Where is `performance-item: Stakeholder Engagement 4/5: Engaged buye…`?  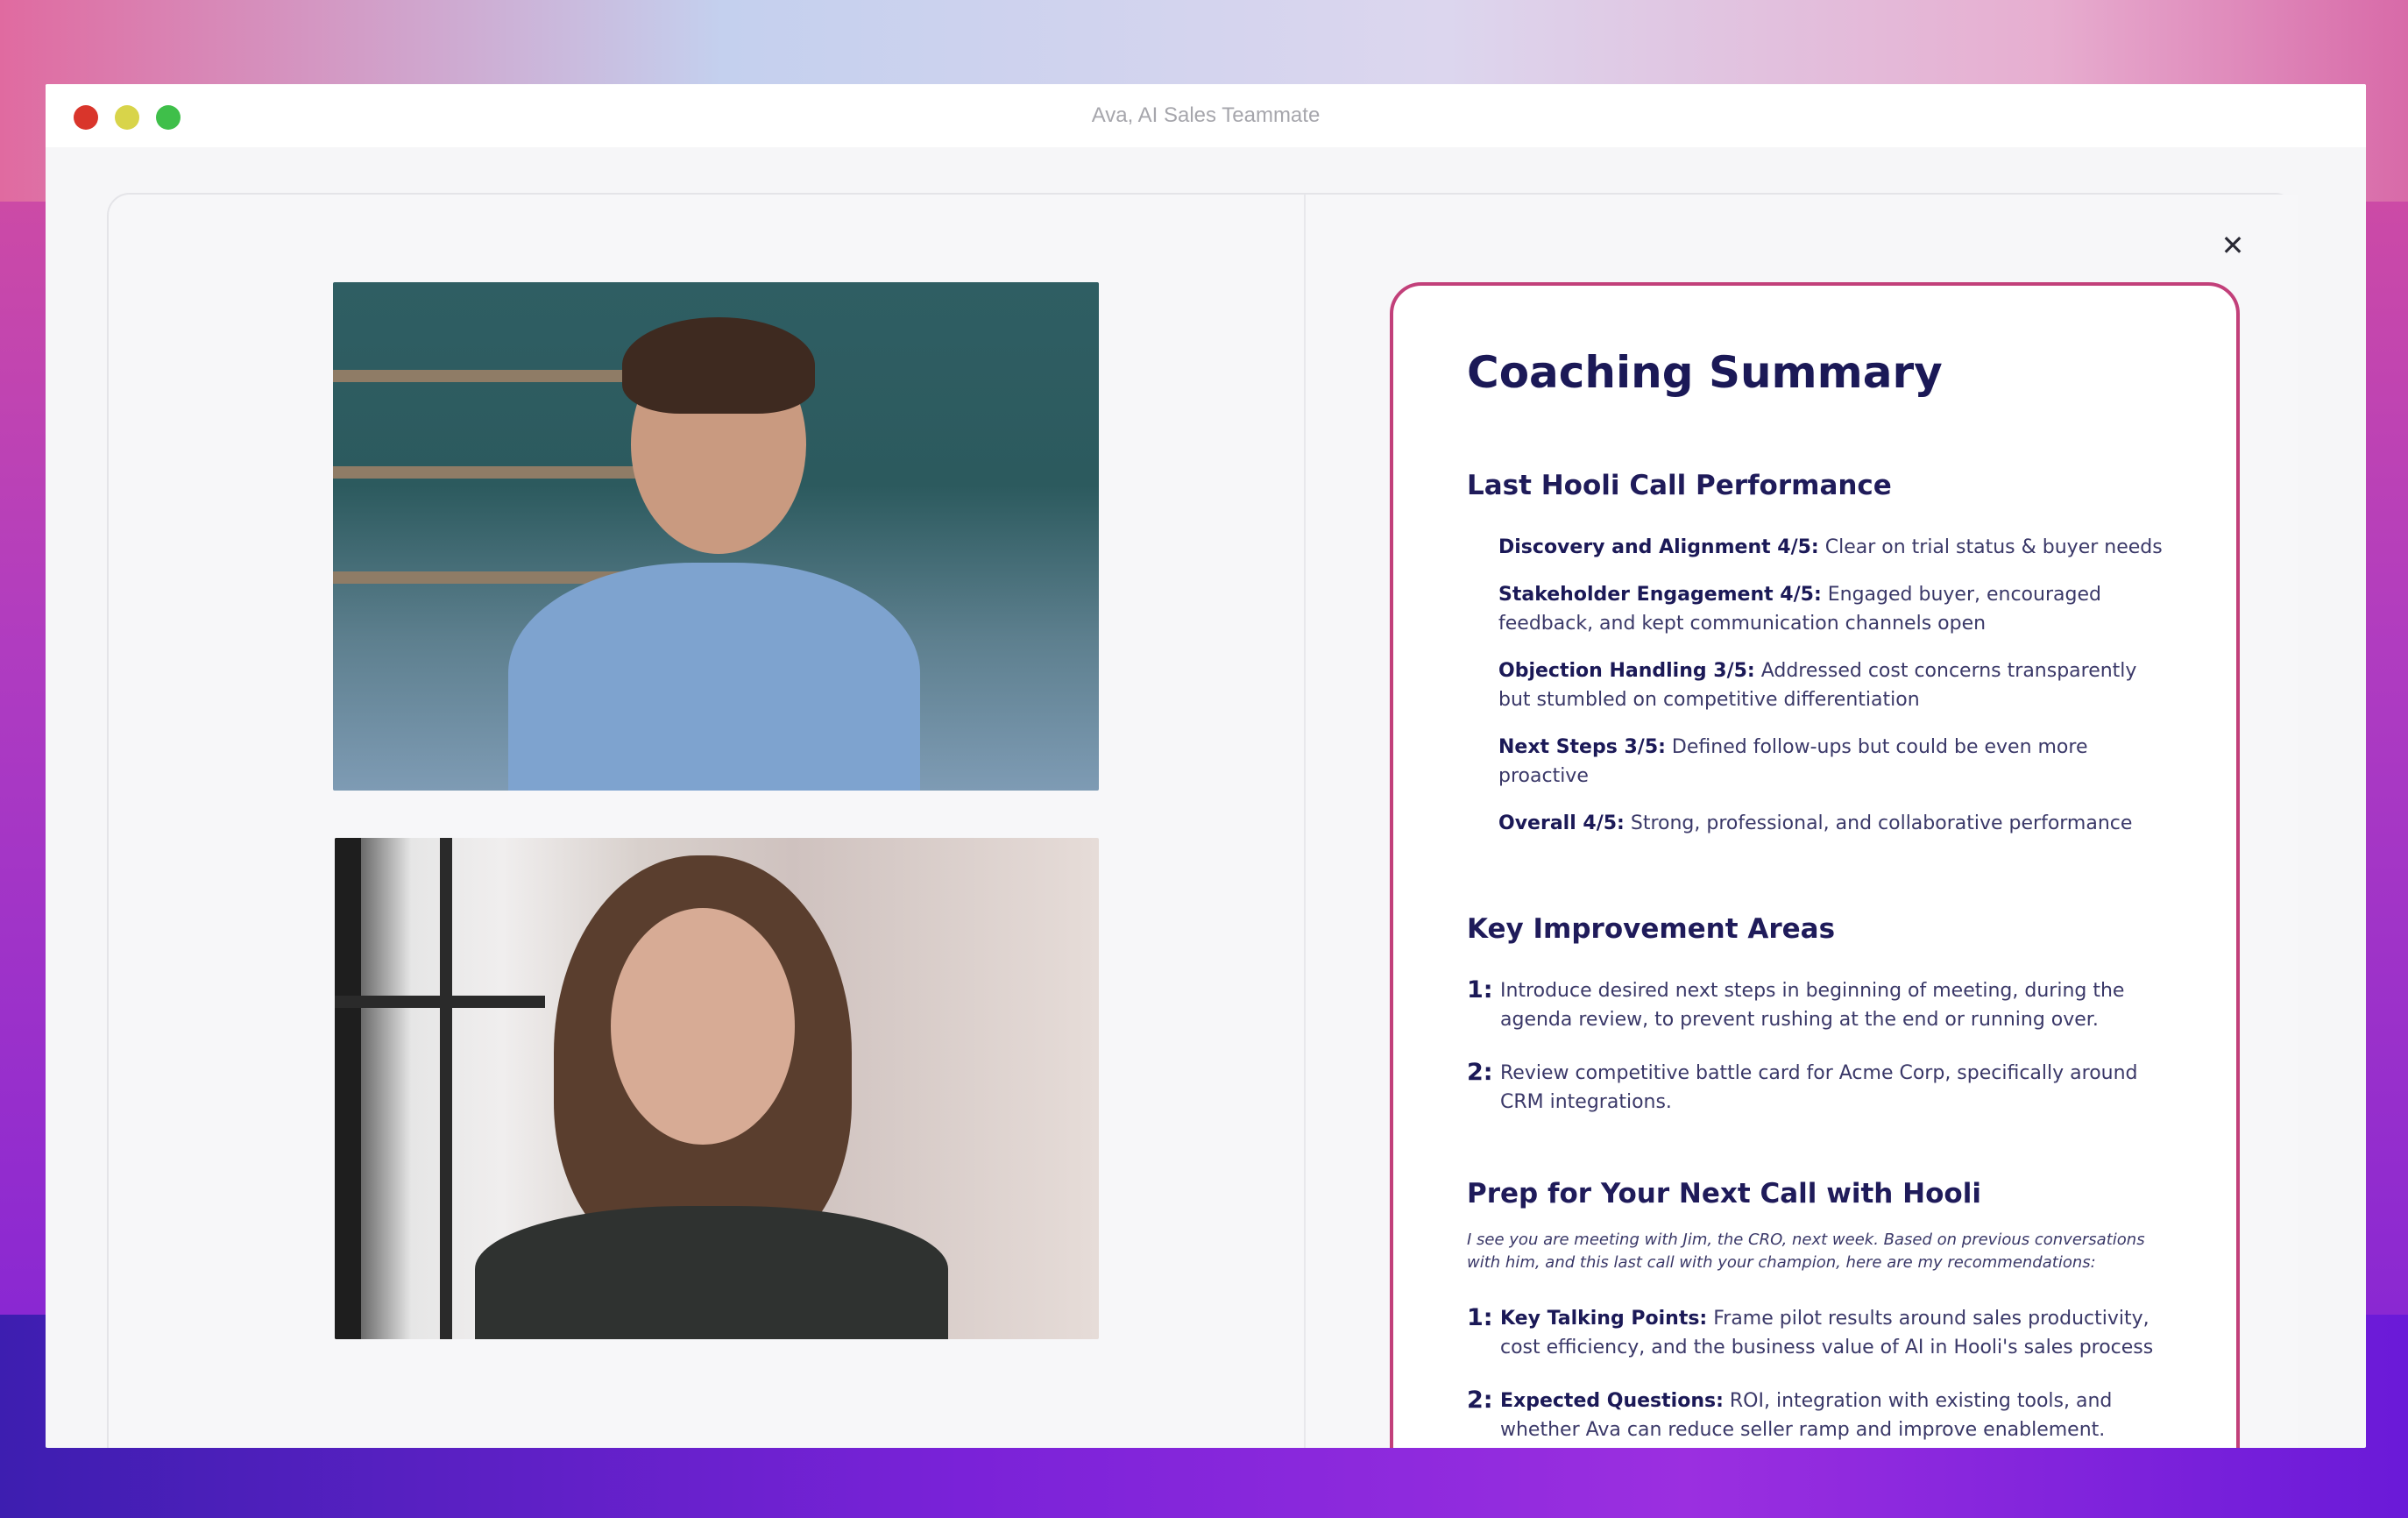
performance-item: Stakeholder Engagement 4/5: Engaged buye… is located at coordinates (1800, 609).